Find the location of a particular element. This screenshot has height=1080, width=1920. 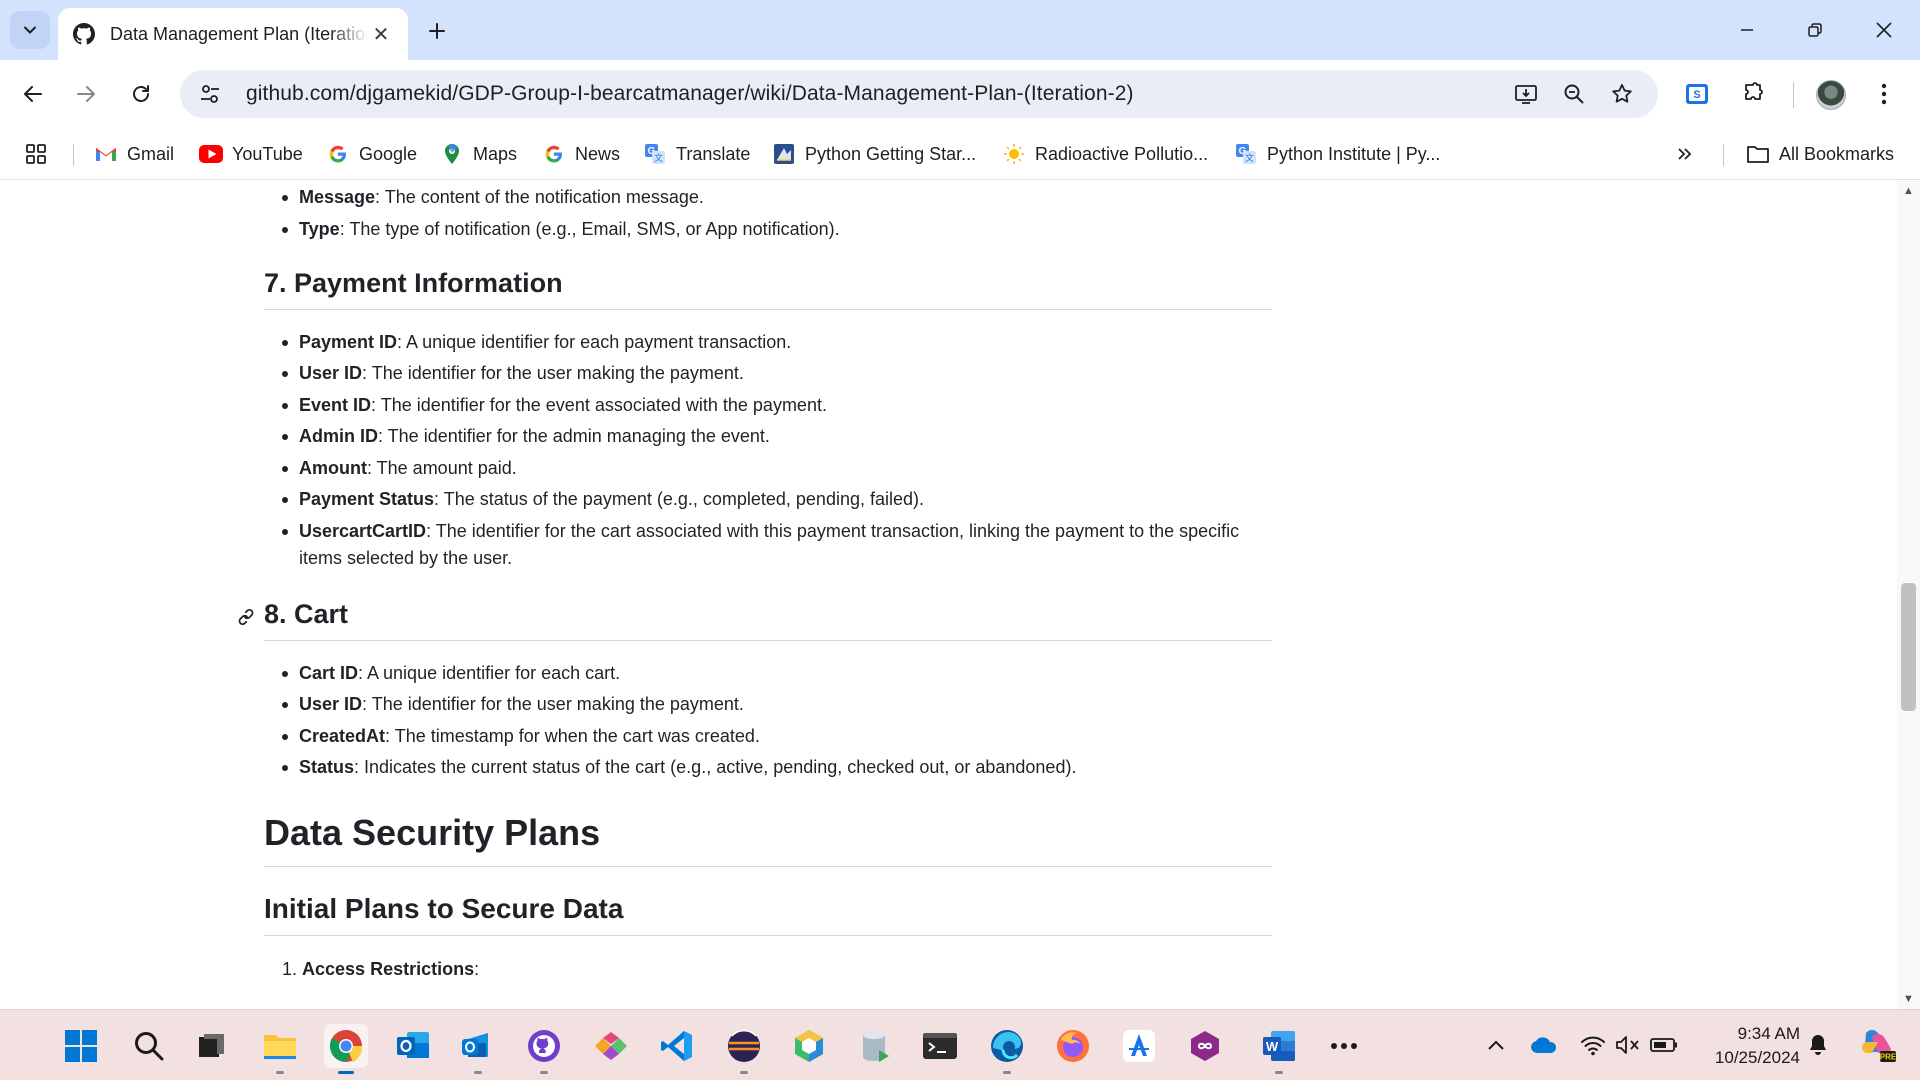

extensions-menu-button is located at coordinates (1753, 94).